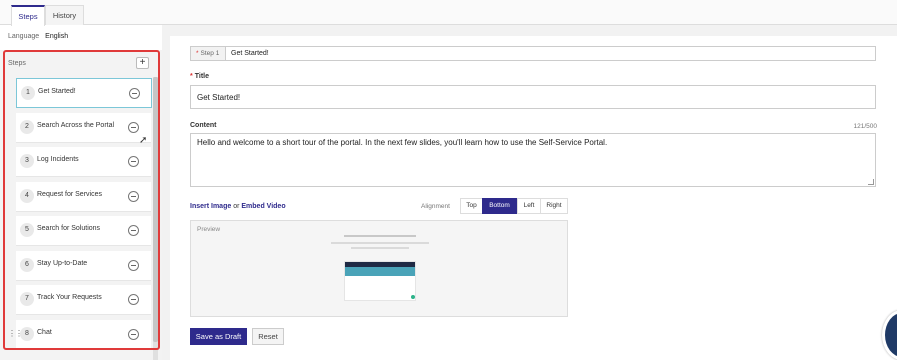 This screenshot has height=360, width=897. I want to click on embed-video-link: Embed Video, so click(263, 206).